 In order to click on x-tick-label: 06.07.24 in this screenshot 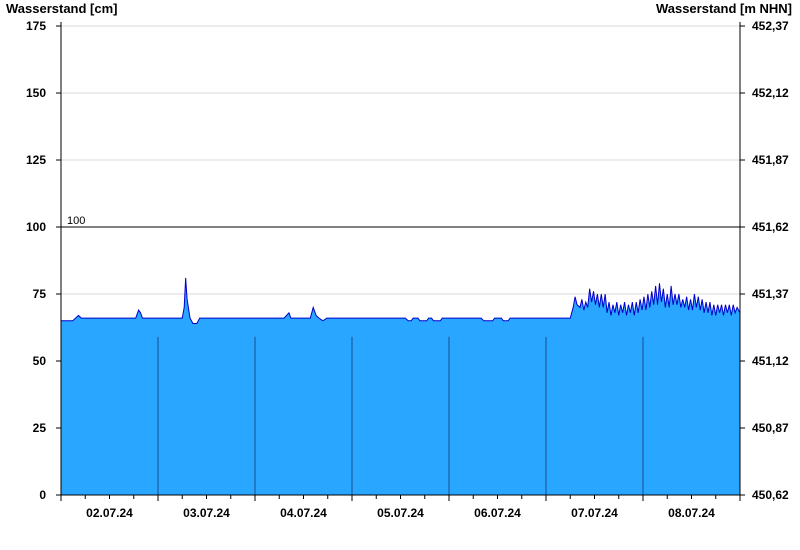, I will do `click(497, 513)`.